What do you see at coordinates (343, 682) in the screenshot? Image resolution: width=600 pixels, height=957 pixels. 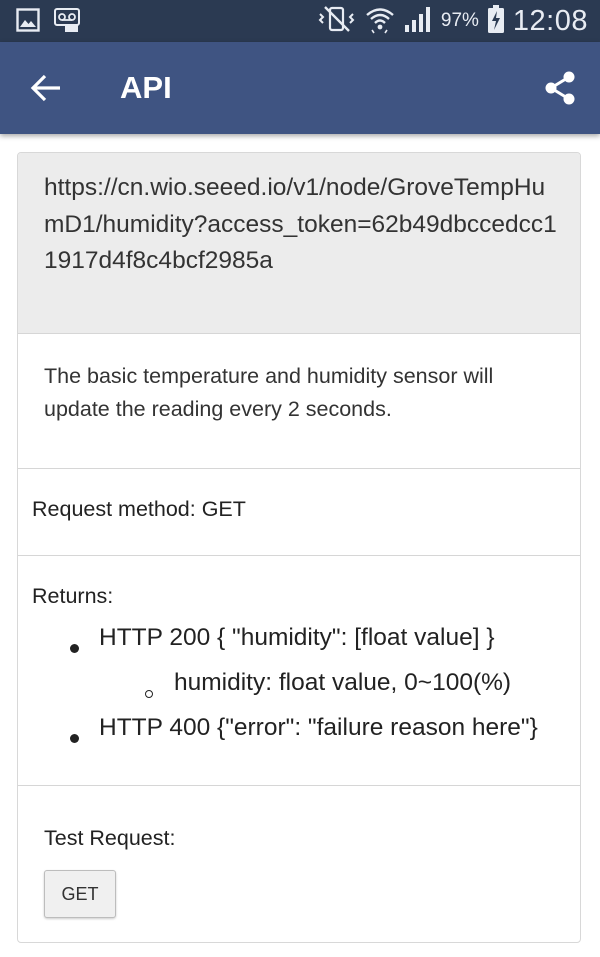 I see `list-item: humidity: float value, 0~100(%)` at bounding box center [343, 682].